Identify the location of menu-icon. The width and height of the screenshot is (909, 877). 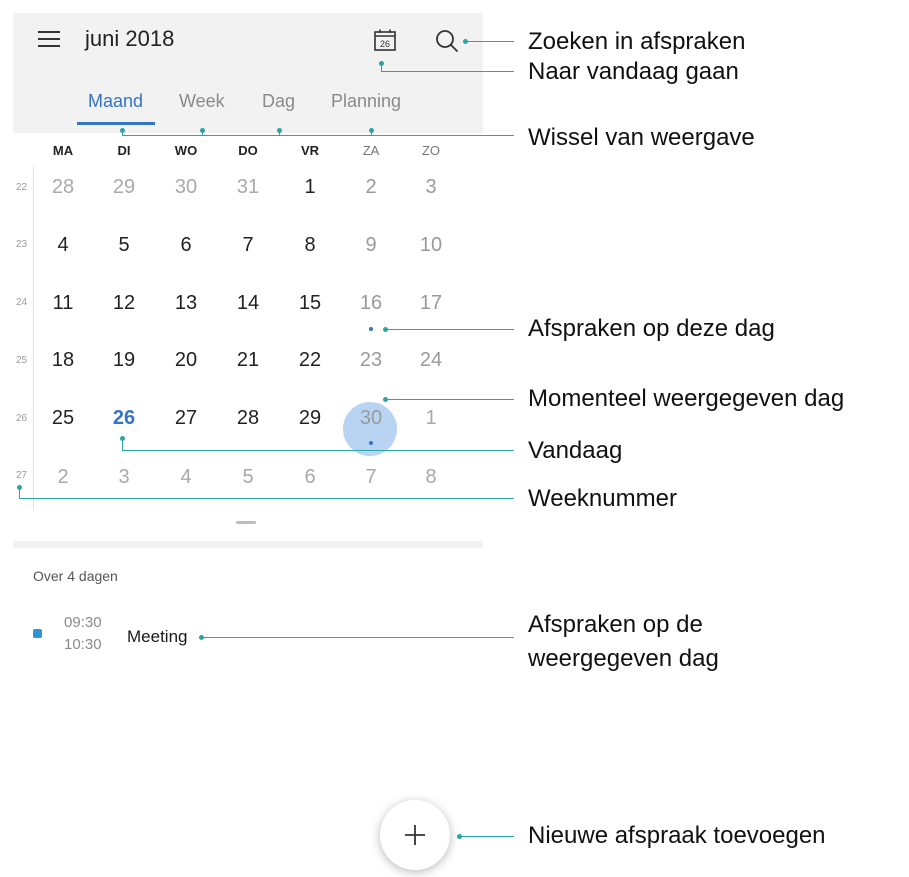
(50, 39).